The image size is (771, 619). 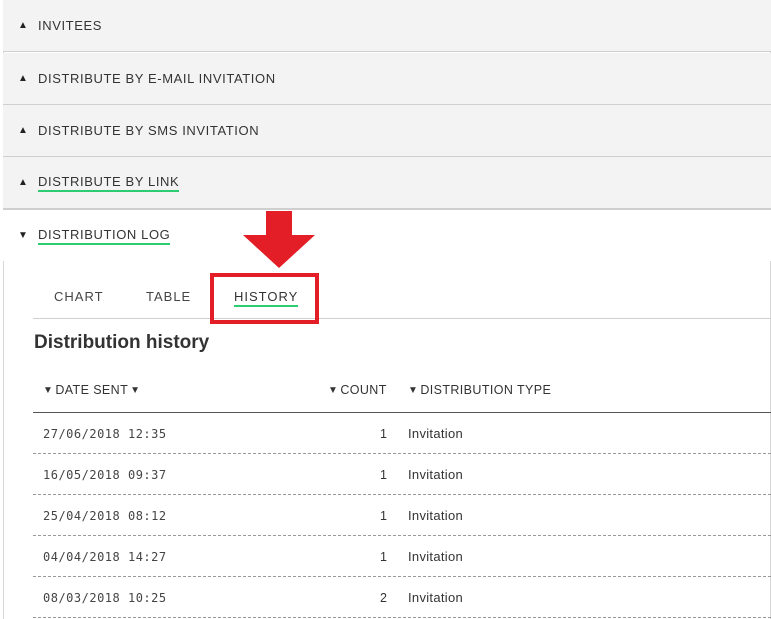 What do you see at coordinates (387, 26) in the screenshot?
I see `section-invitees: ▲ INVITEES` at bounding box center [387, 26].